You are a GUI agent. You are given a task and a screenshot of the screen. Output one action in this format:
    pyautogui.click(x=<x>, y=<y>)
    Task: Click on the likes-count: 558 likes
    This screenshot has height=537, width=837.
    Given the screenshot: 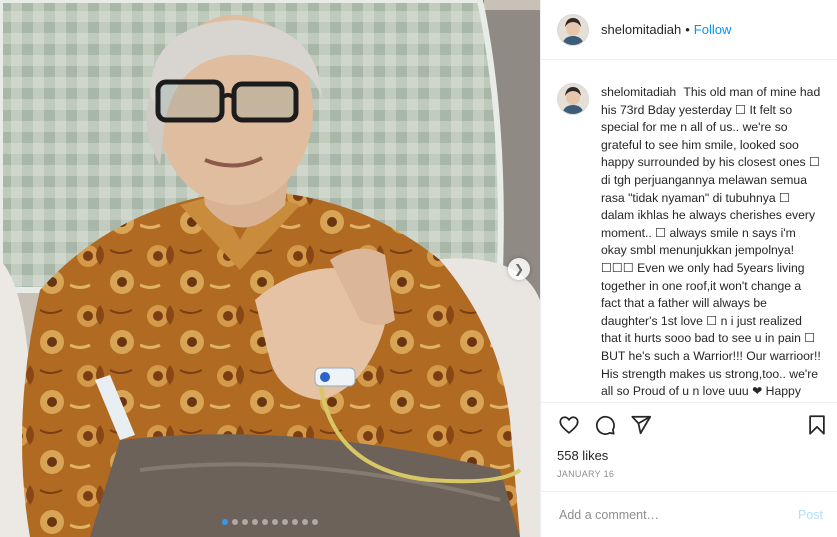 What is the action you would take?
    pyautogui.click(x=689, y=455)
    